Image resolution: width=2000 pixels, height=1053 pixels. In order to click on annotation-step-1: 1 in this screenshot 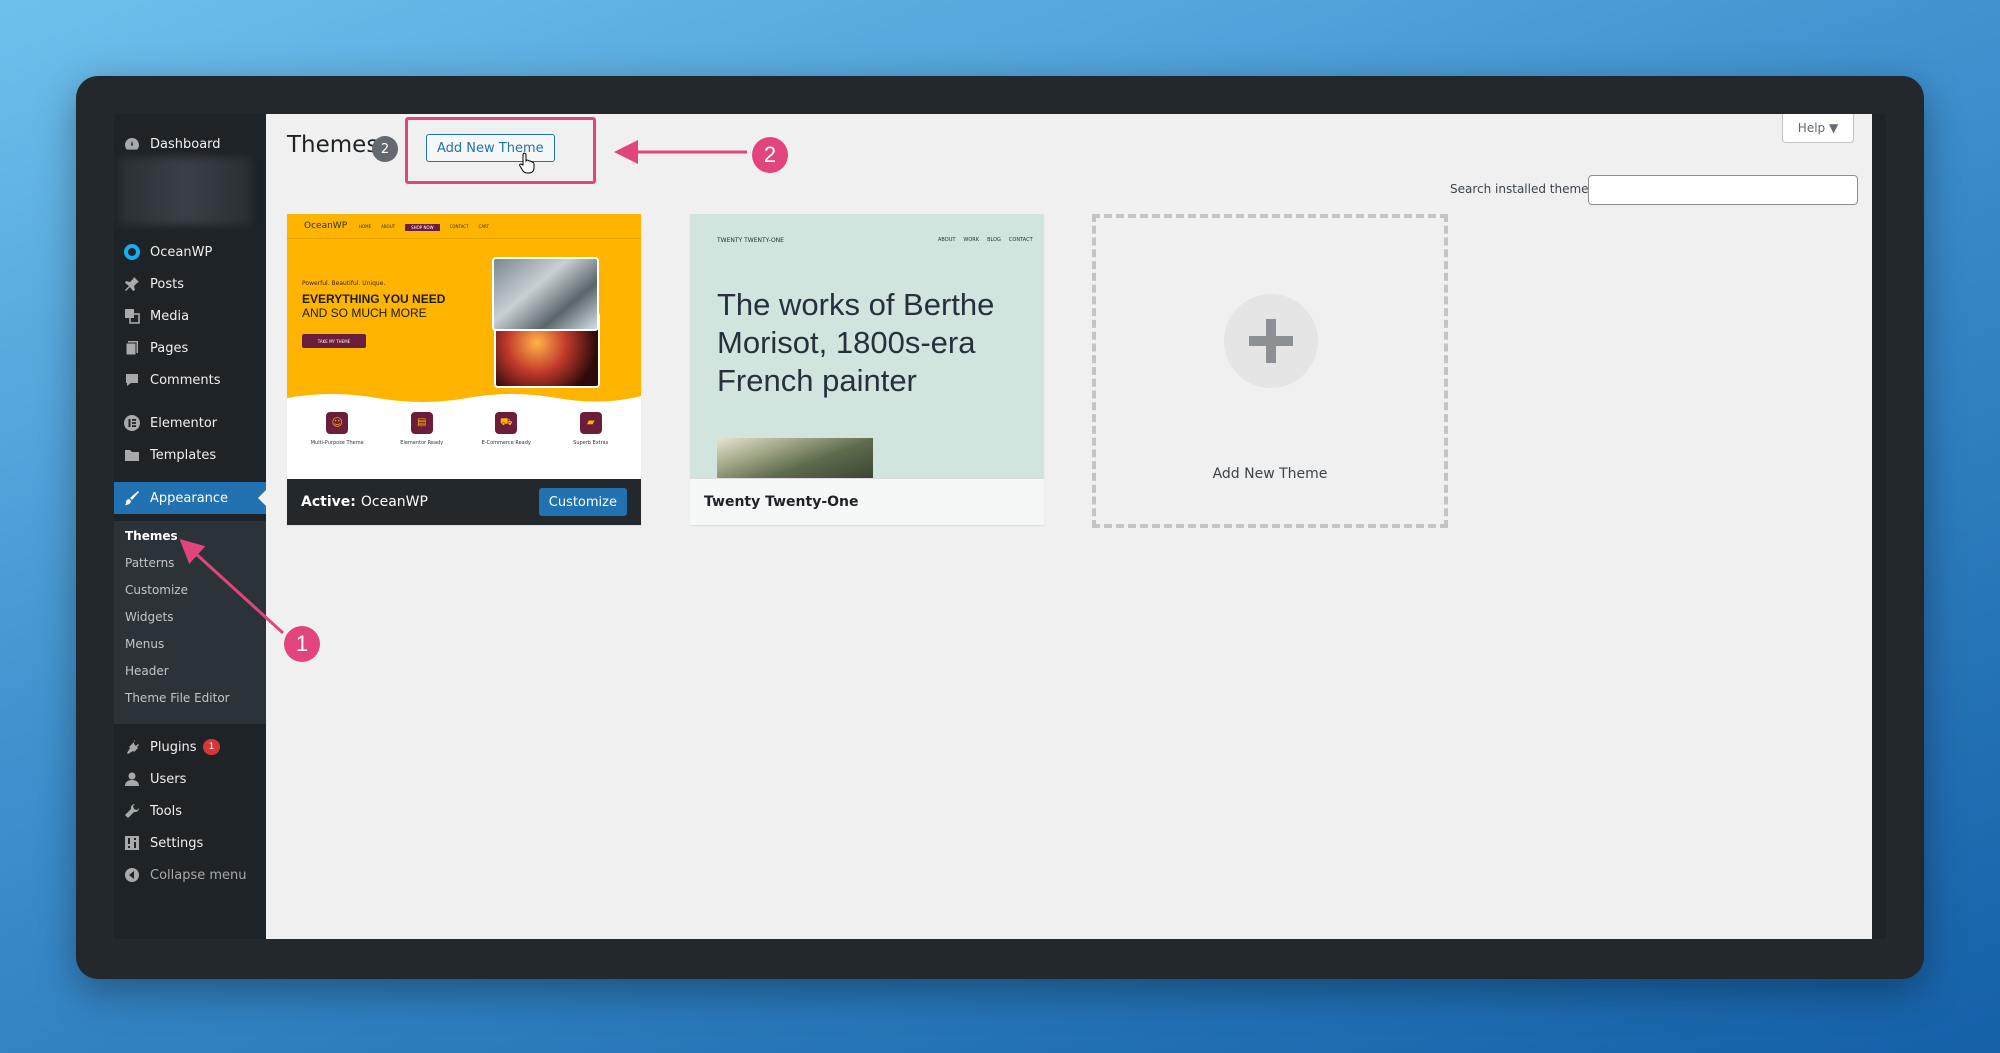, I will do `click(302, 644)`.